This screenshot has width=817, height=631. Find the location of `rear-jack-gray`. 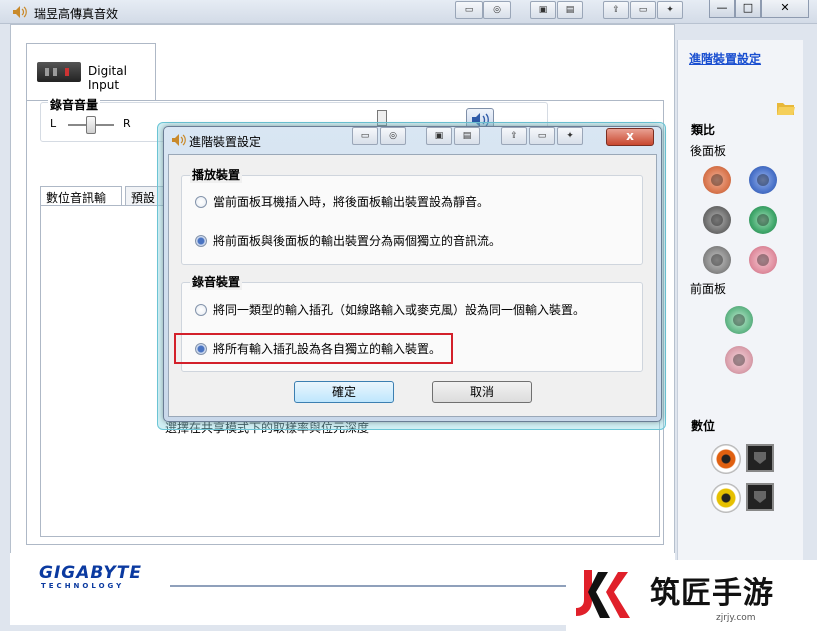

rear-jack-gray is located at coordinates (717, 220).